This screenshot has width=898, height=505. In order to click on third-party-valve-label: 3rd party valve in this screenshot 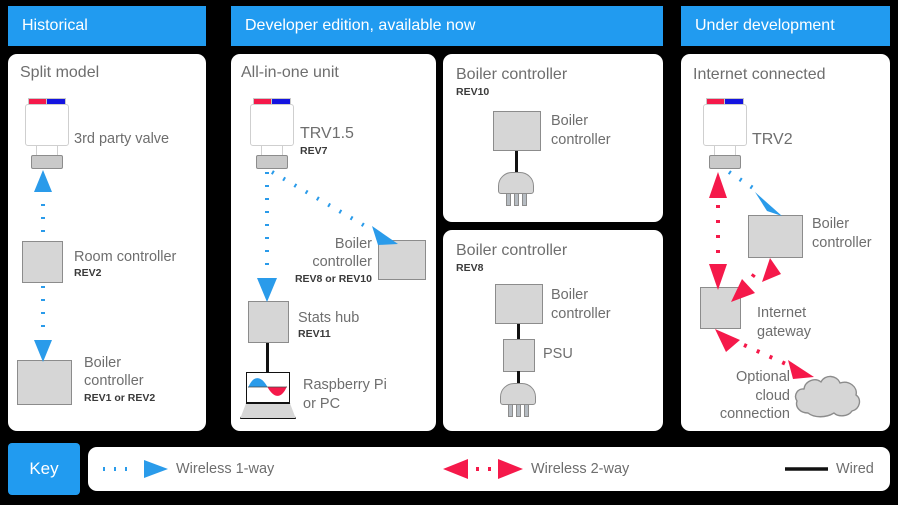, I will do `click(122, 139)`.